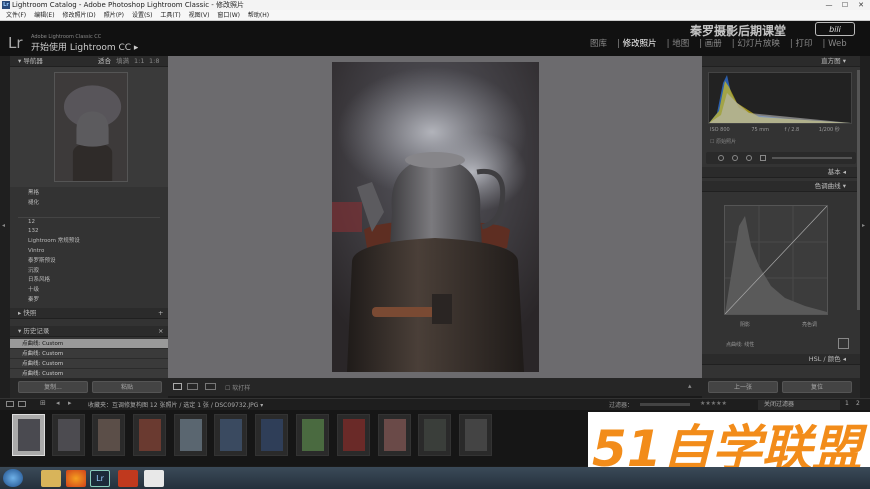 The image size is (870, 489). What do you see at coordinates (837, 44) in the screenshot?
I see `module-web: Web` at bounding box center [837, 44].